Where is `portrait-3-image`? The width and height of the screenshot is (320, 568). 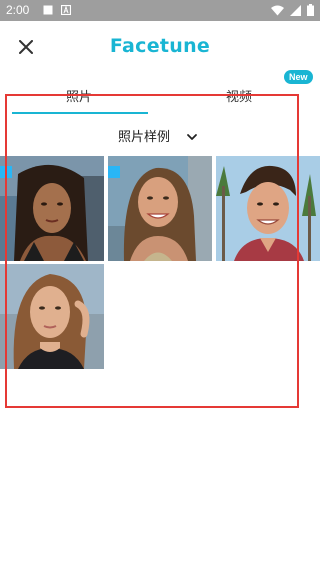 portrait-3-image is located at coordinates (268, 208).